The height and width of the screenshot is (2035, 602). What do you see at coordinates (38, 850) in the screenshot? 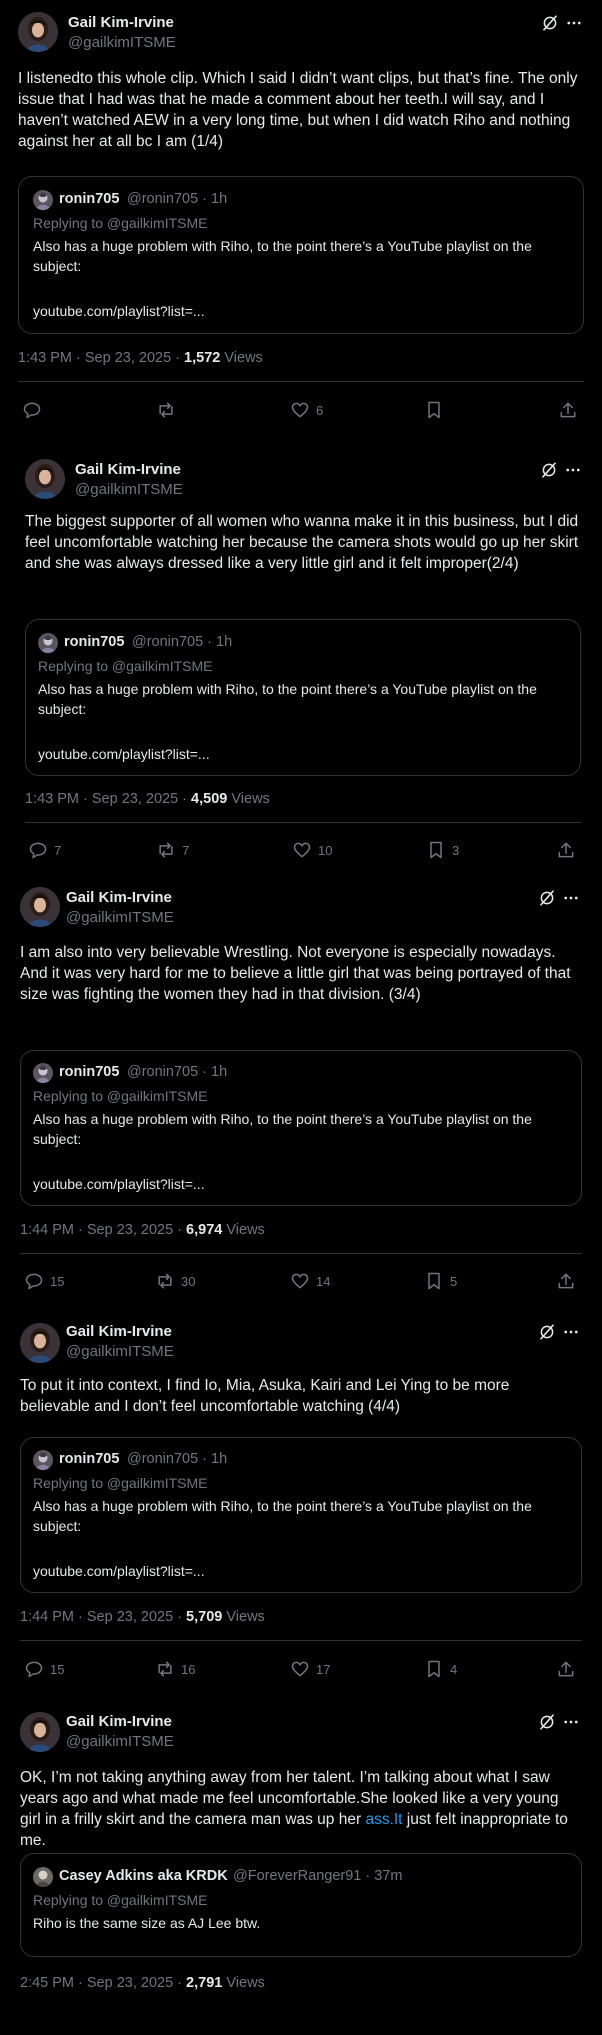
I see `reply-icon` at bounding box center [38, 850].